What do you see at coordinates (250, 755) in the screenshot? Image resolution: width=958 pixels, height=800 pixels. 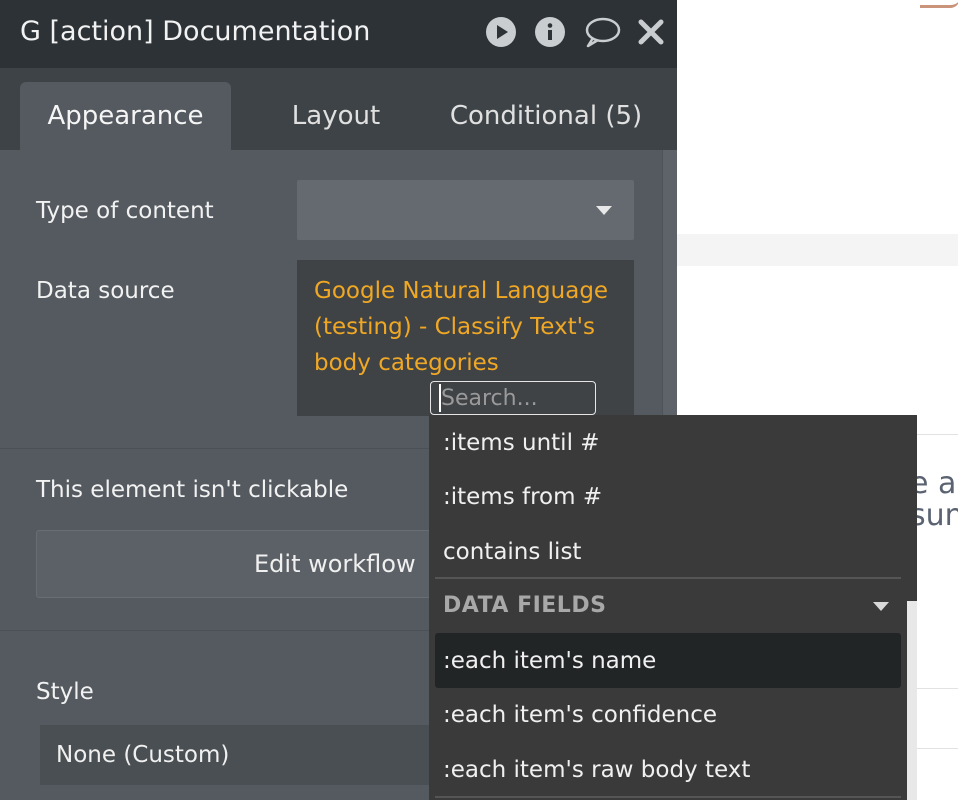 I see `style-dropdown: None (Custom)` at bounding box center [250, 755].